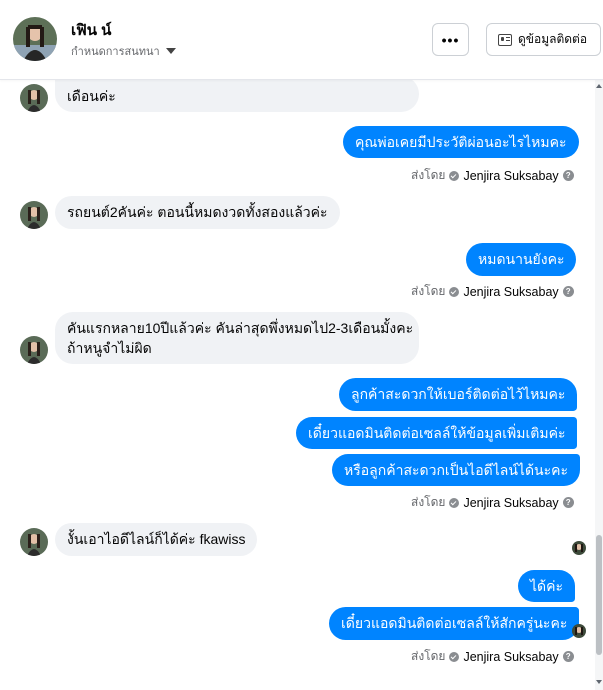  I want to click on outgoing-message: เดี๋ยวแอดมินติดต่อเซลล์ให้สักครู่นะคะ, so click(454, 623).